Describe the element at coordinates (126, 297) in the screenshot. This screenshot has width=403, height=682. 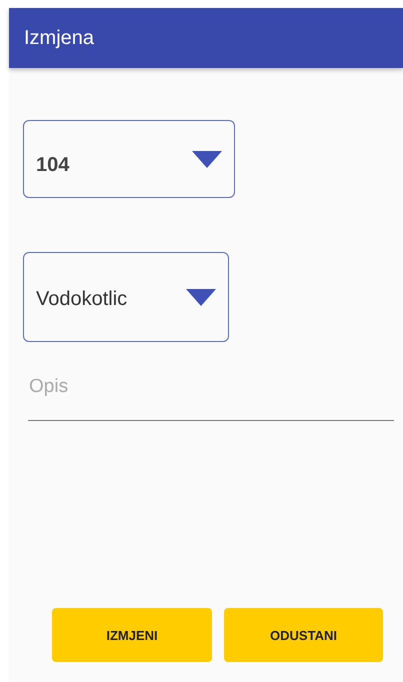
I see `dropdown: Vodokotlic` at that location.